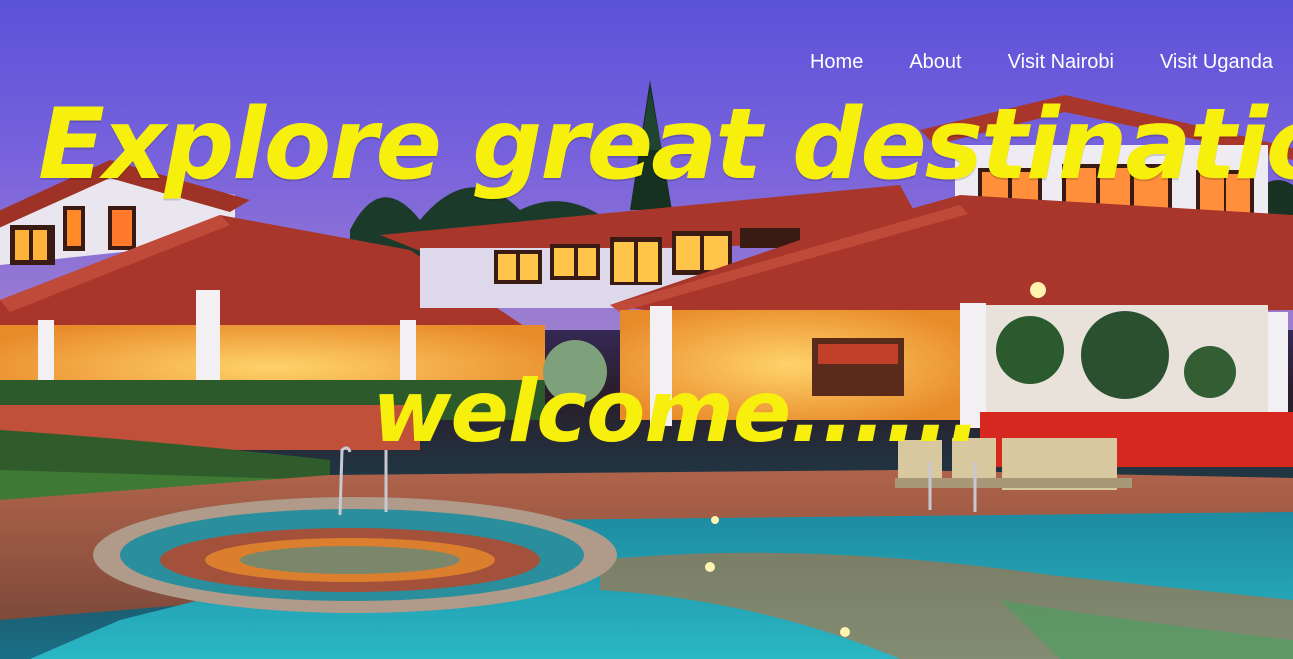  I want to click on main-nav: Home About Visit Nairobi Visit Uganda, so click(1018, 62).